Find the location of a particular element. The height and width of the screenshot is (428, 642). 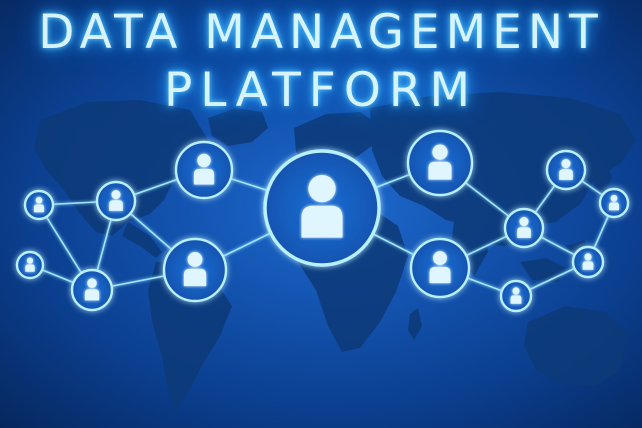

title-line-2: PLATFORM is located at coordinates (321, 90).